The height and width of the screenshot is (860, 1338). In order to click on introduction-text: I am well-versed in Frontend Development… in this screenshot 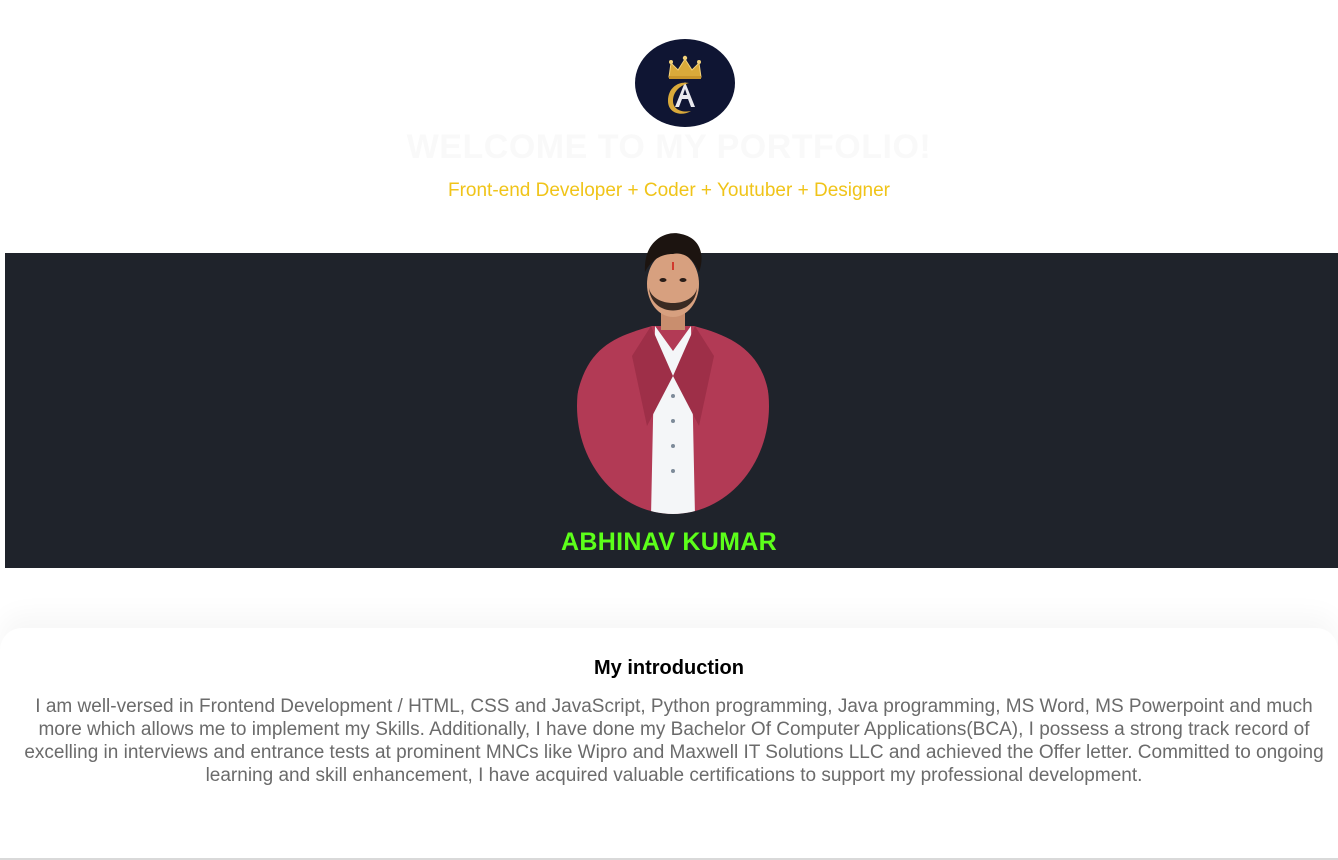, I will do `click(674, 741)`.